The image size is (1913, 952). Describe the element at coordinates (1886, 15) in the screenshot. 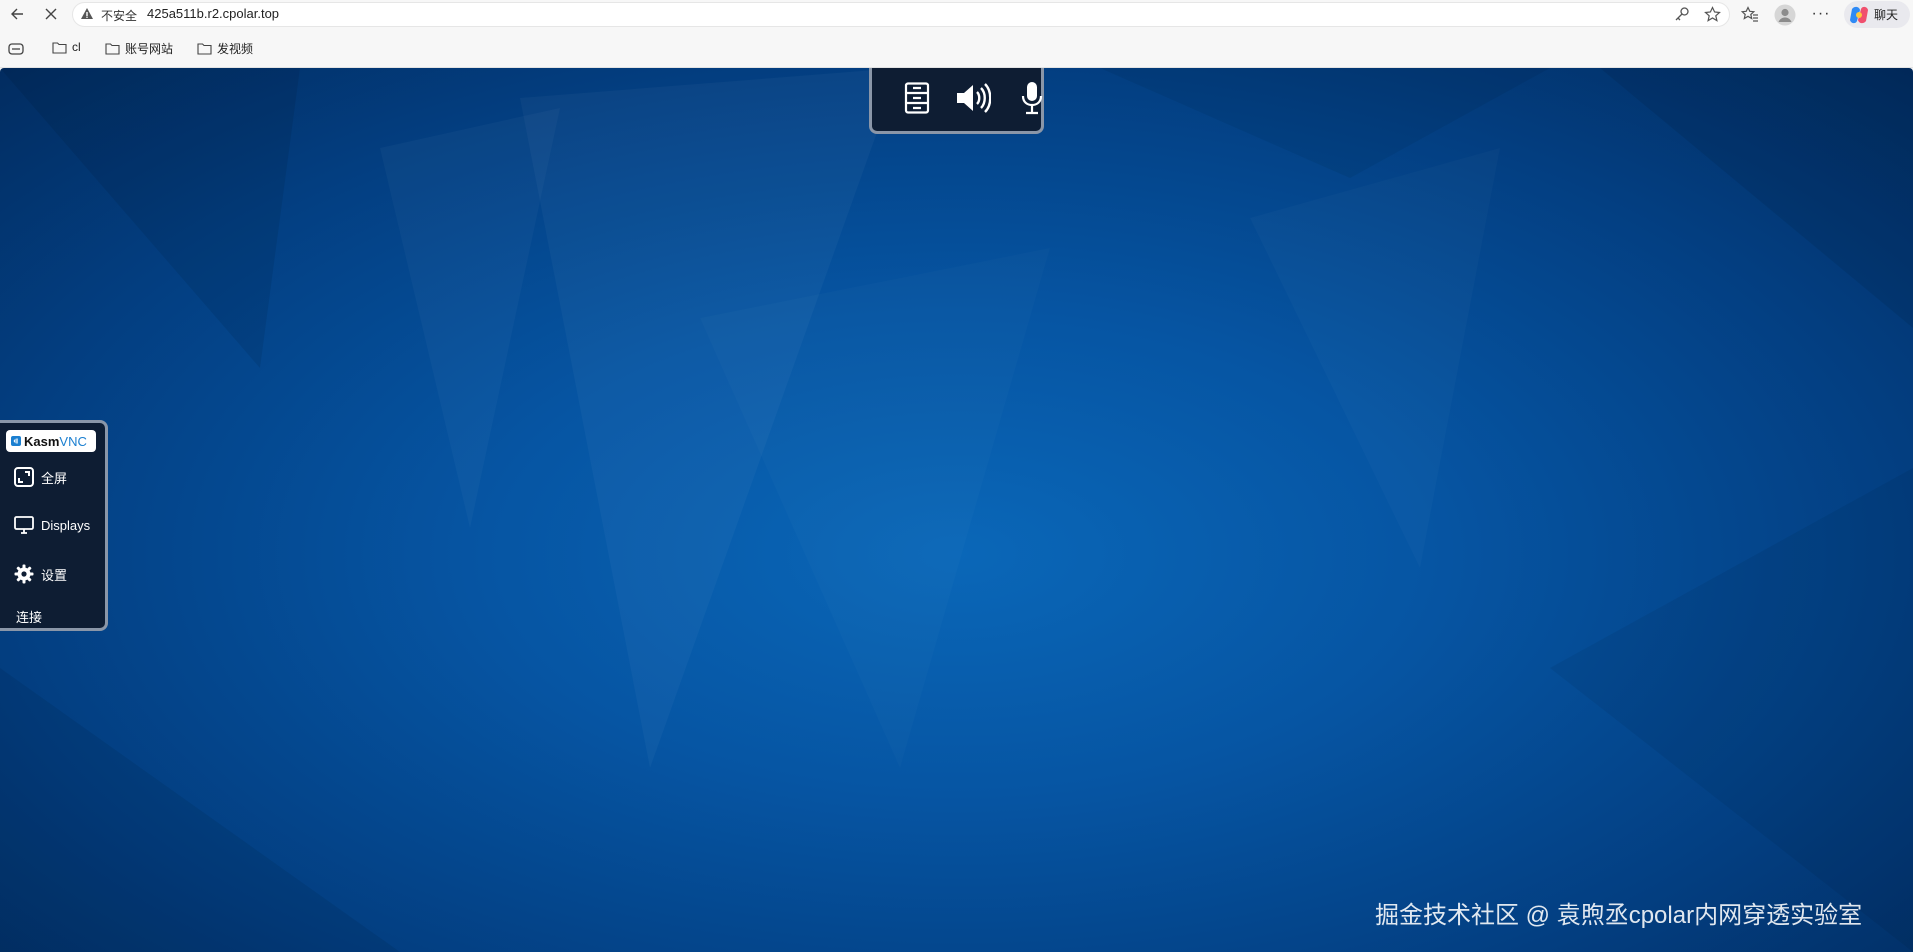

I see `chat-label: 聊天` at that location.